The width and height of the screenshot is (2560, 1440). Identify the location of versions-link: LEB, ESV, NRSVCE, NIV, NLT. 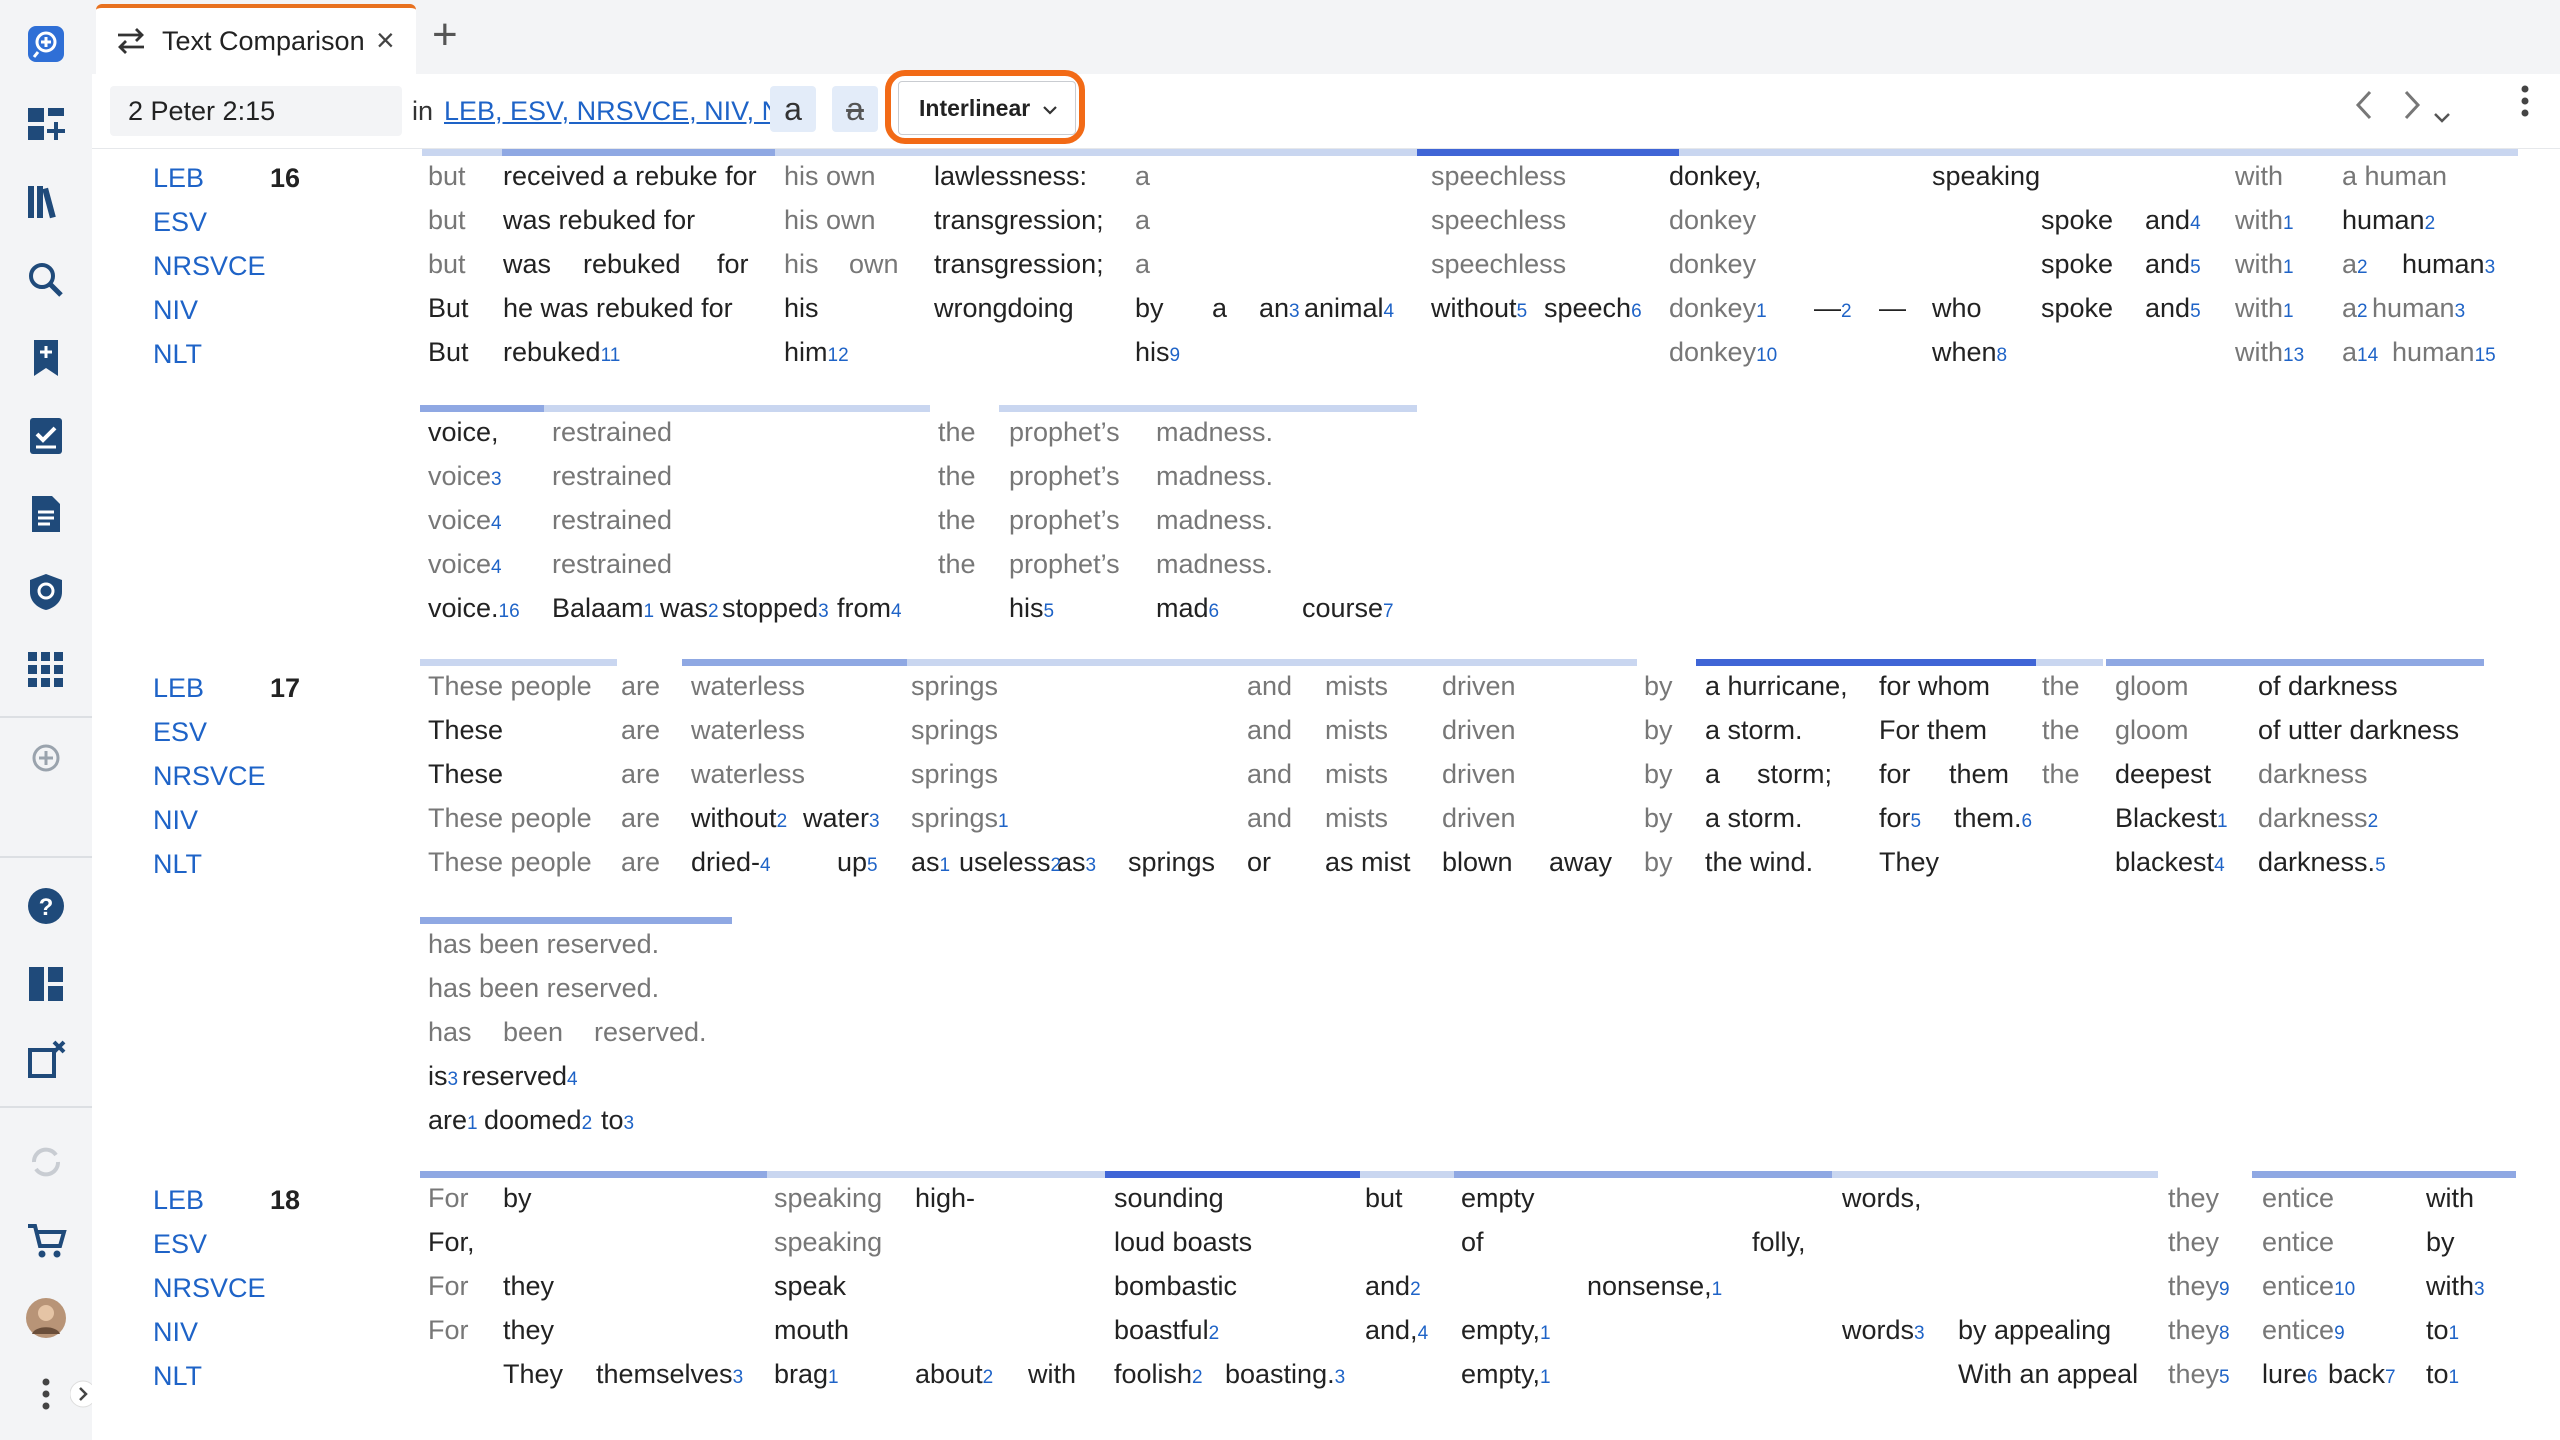
(627, 111).